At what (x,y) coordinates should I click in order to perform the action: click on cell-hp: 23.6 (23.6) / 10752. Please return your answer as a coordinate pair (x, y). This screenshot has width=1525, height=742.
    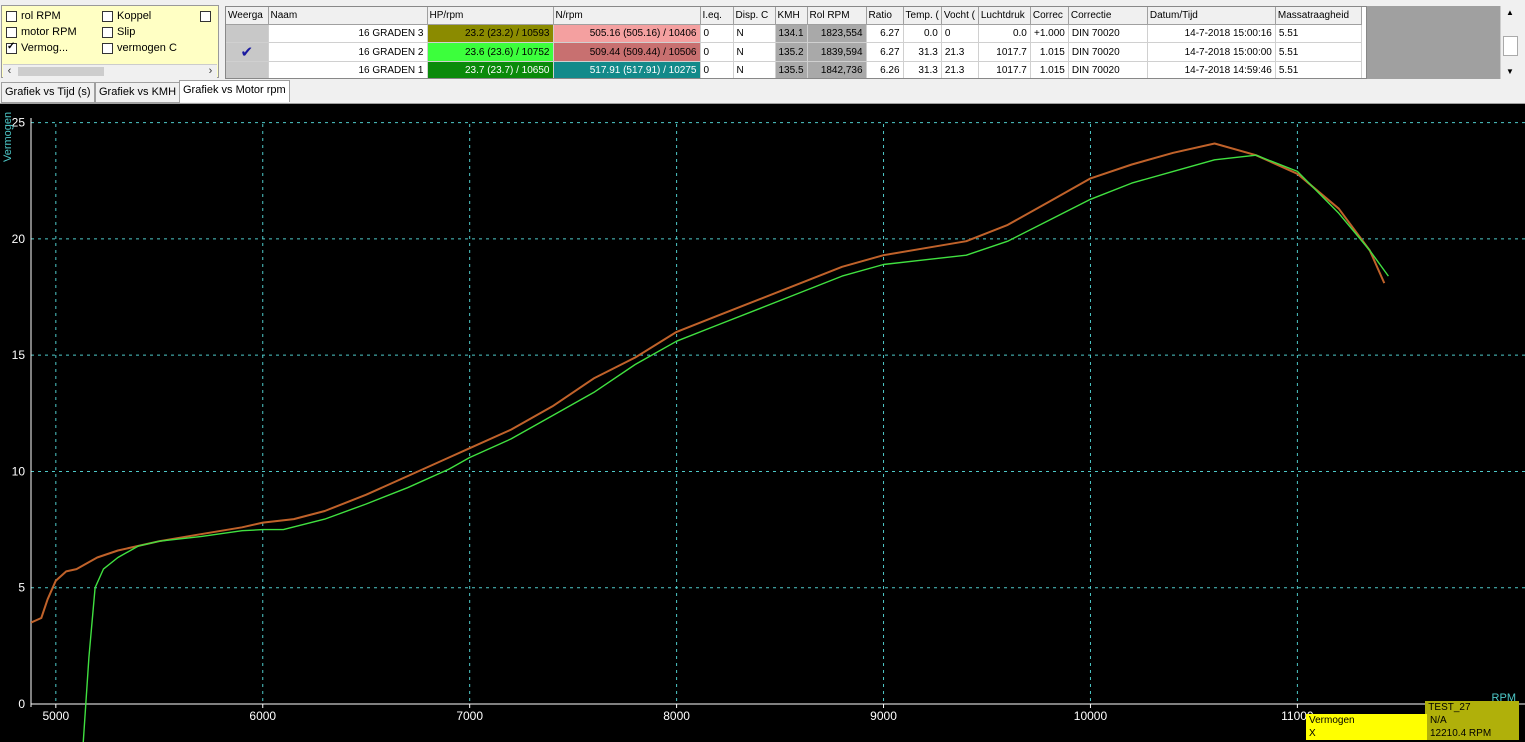
    Looking at the image, I should click on (490, 52).